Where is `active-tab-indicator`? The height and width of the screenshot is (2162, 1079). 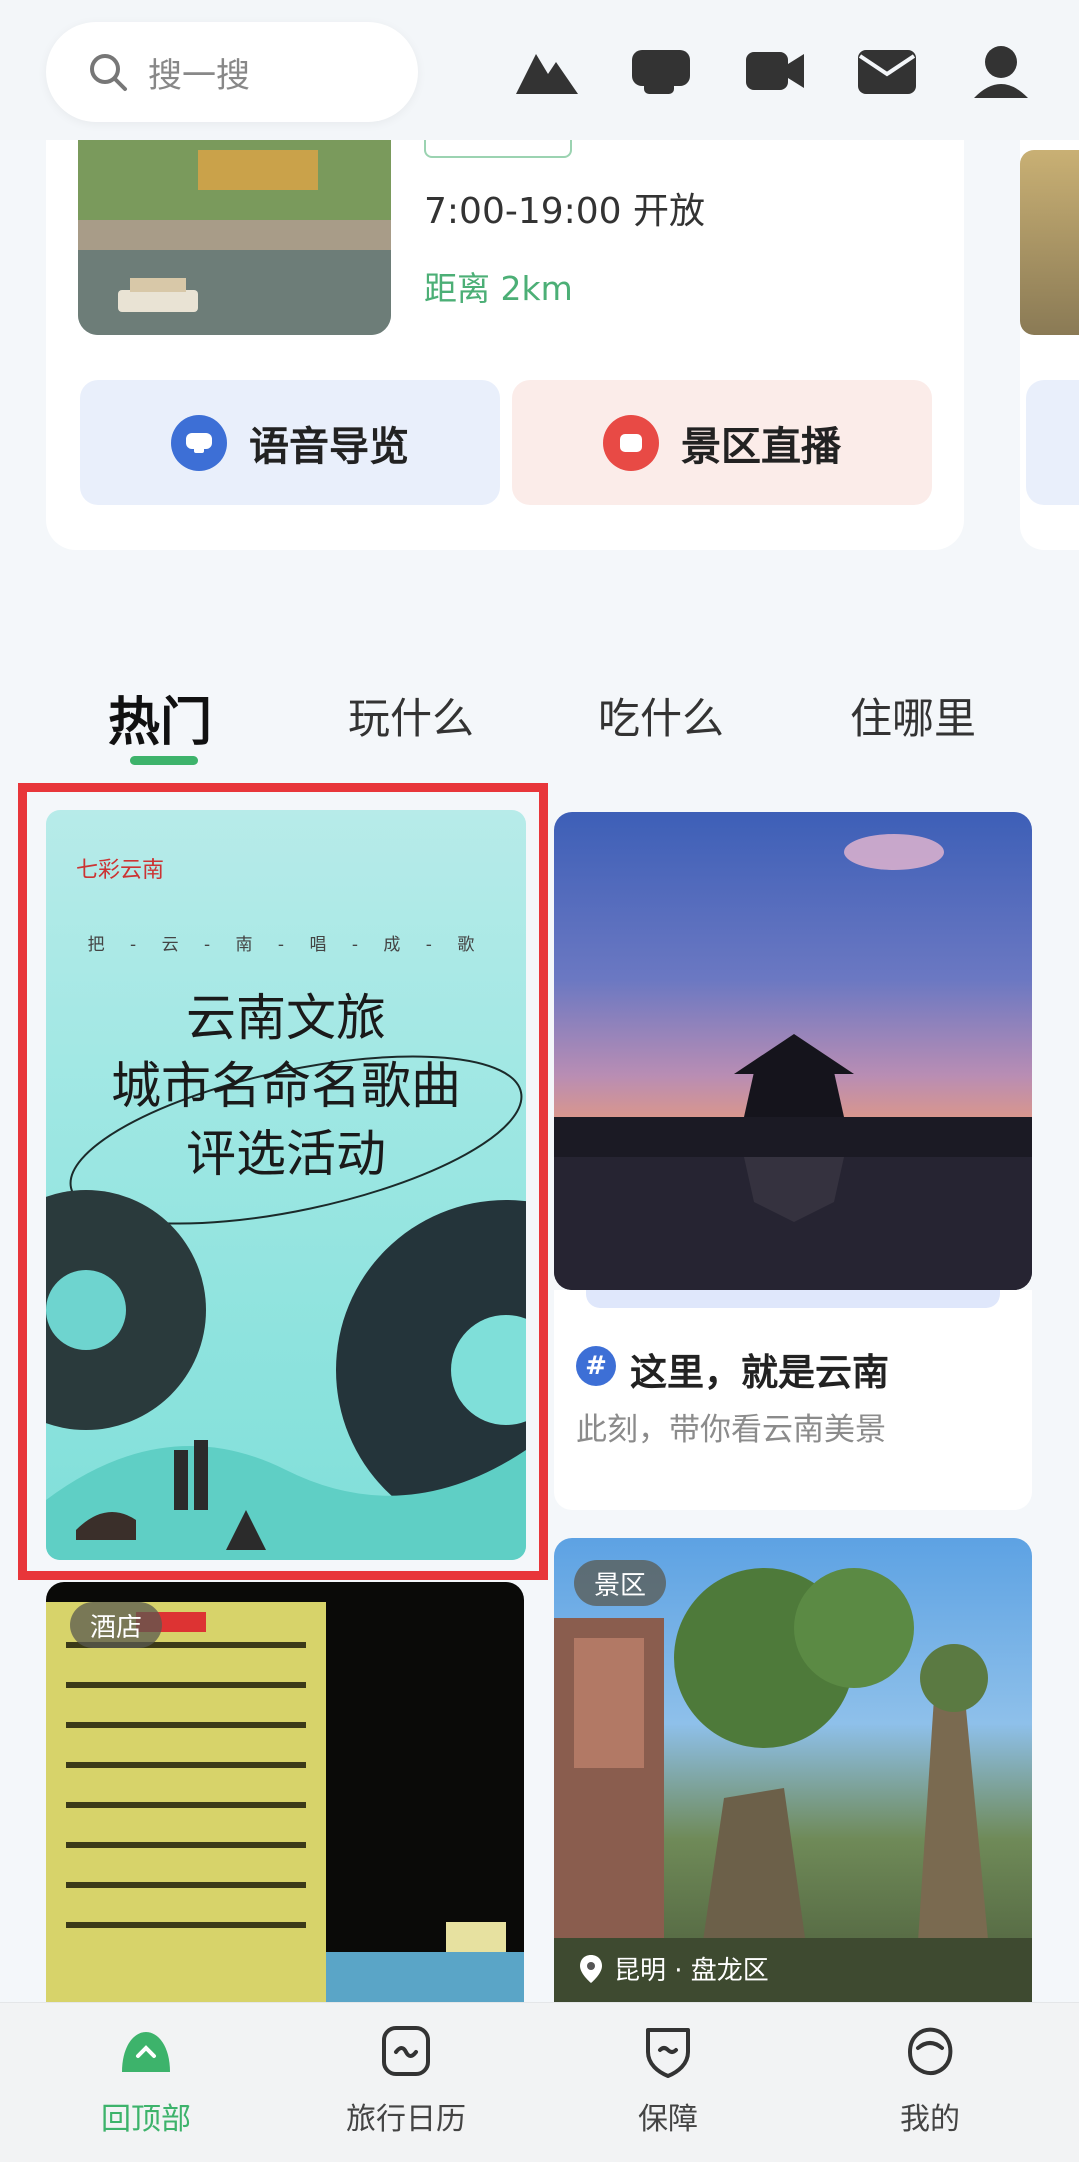 active-tab-indicator is located at coordinates (164, 760).